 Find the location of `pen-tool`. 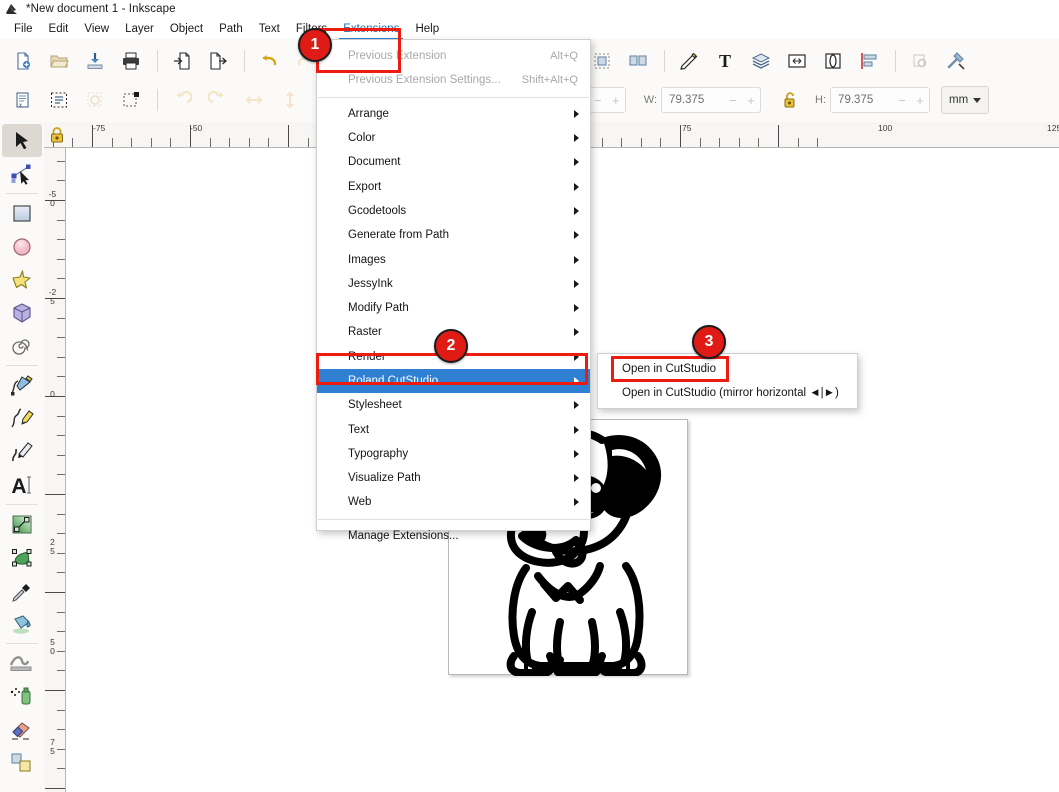

pen-tool is located at coordinates (22, 385).